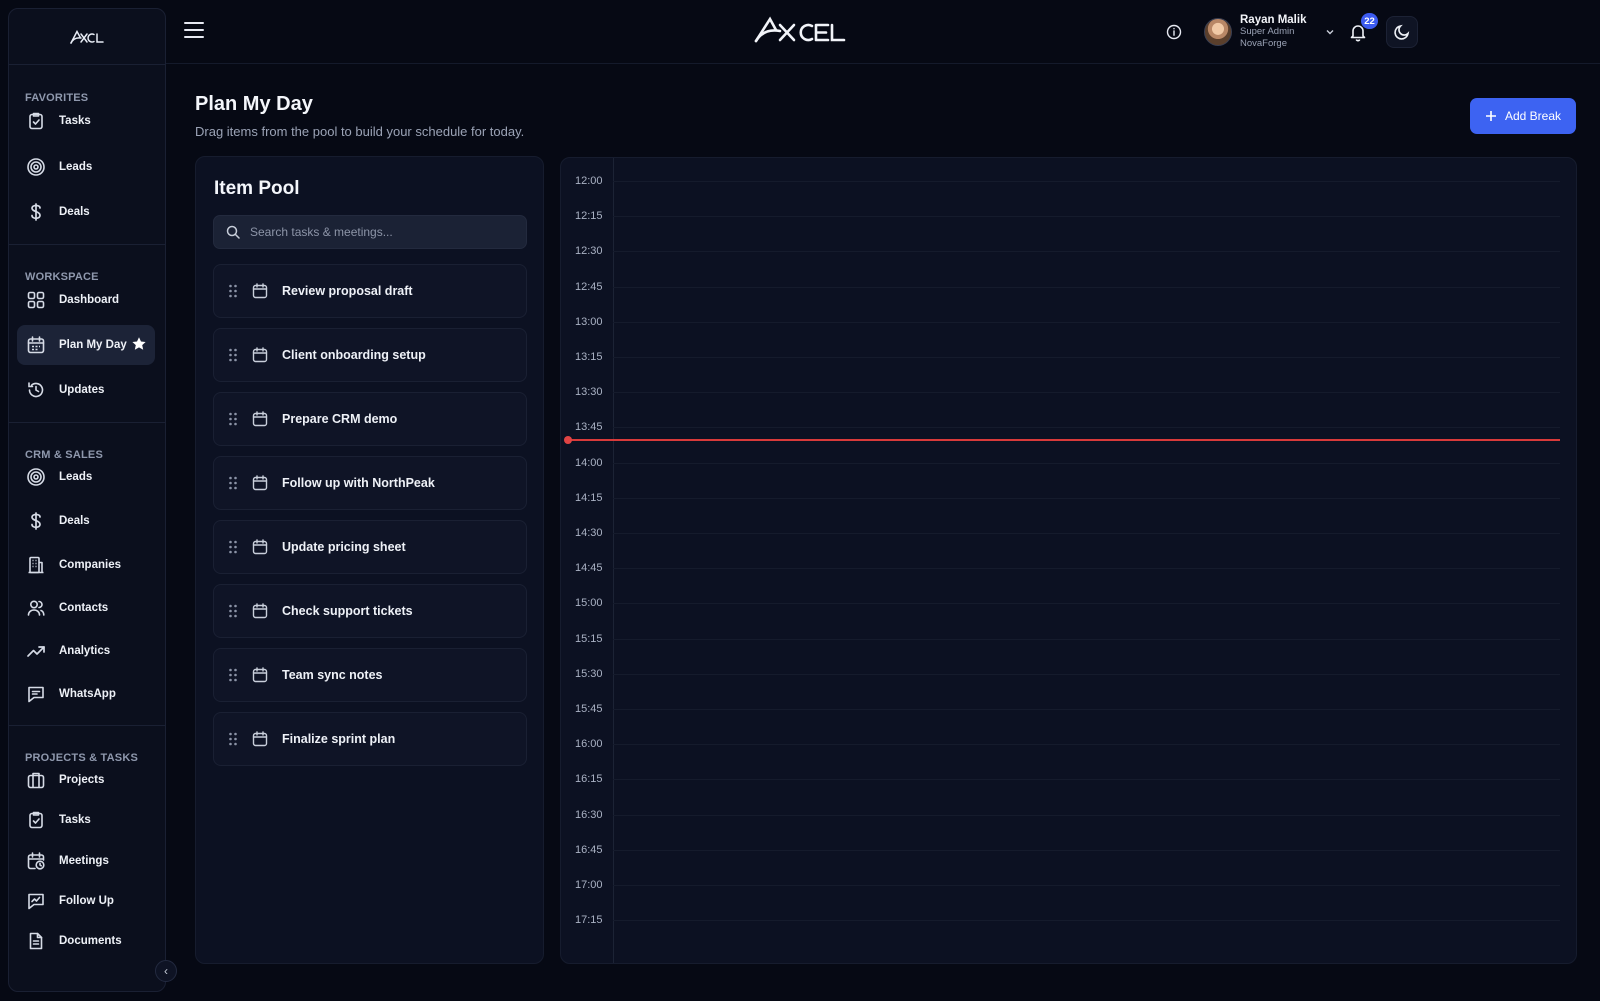 This screenshot has height=1001, width=1600. I want to click on item-pool-title: Item Pool, so click(257, 188).